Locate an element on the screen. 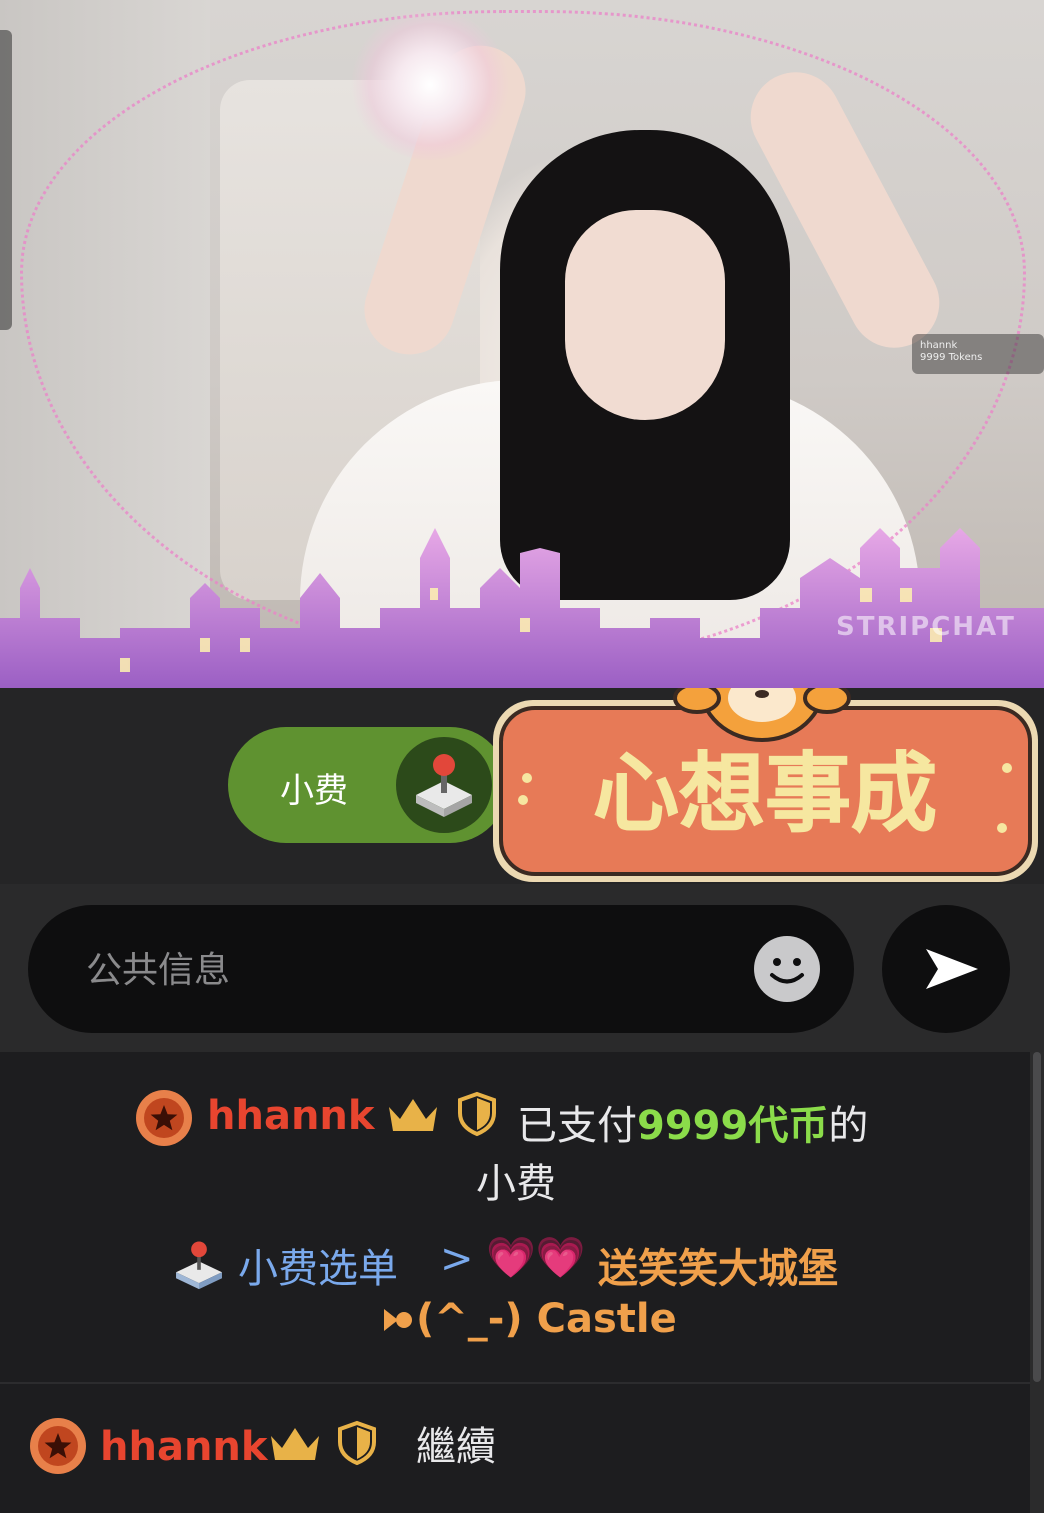 This screenshot has width=1044, height=1513. smiley-icon is located at coordinates (787, 969).